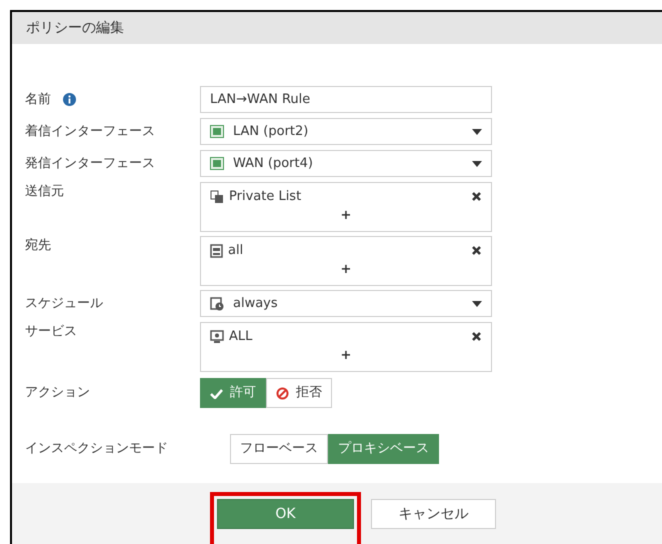  Describe the element at coordinates (64, 303) in the screenshot. I see `field-label: スケジュール` at that location.